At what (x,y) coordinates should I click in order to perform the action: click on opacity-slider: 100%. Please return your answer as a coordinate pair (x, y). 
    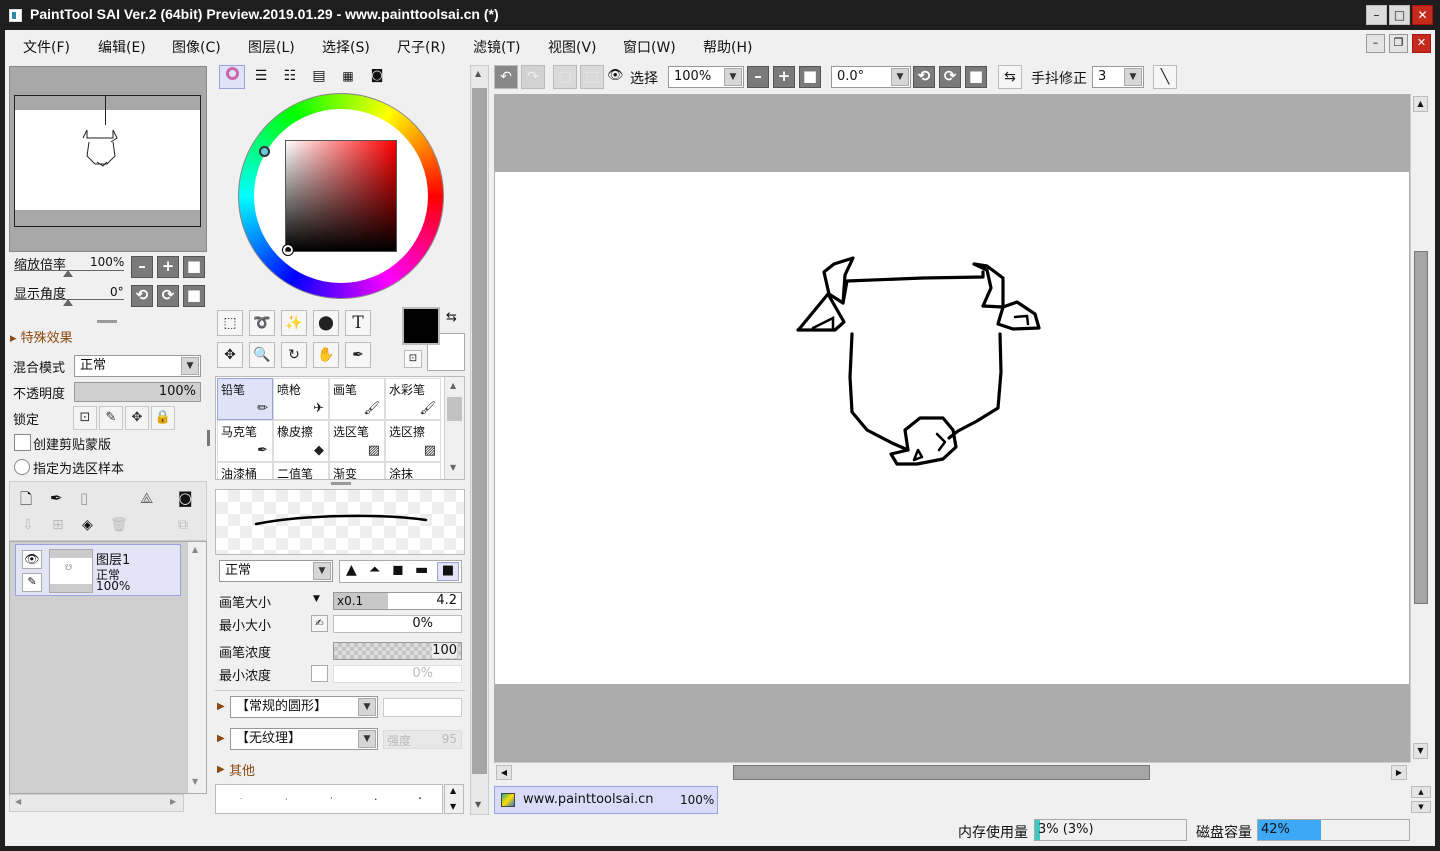
    Looking at the image, I should click on (137, 392).